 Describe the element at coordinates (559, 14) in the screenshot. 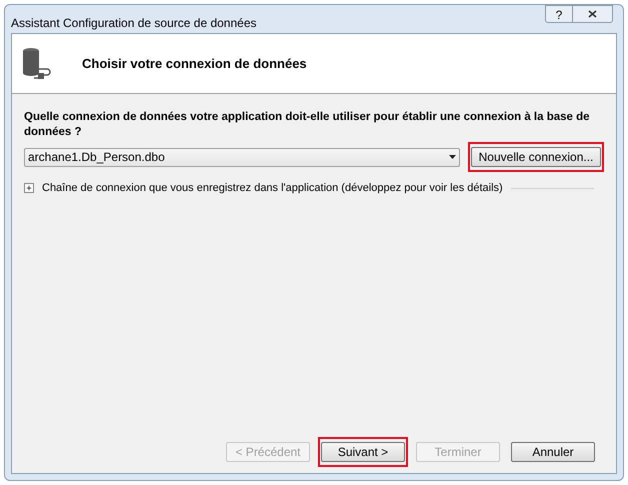

I see `help-button: ?` at that location.